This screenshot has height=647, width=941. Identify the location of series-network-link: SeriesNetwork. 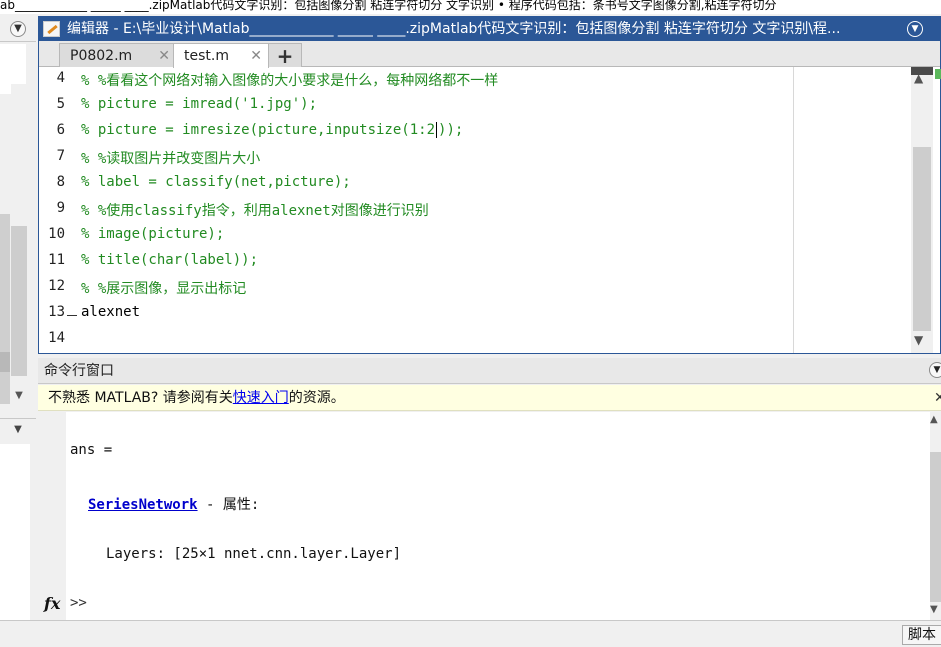
(143, 505).